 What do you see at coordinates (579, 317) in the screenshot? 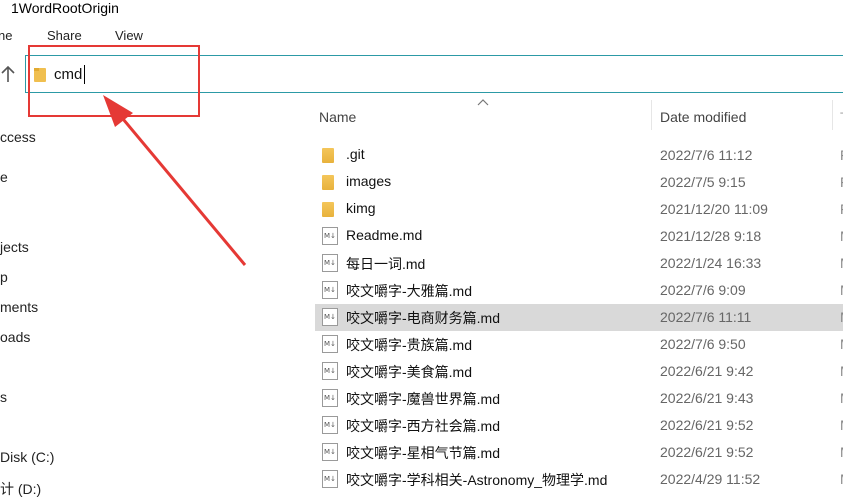
I see `file-row-selected: M↓ 咬文嚼字-电商财务篇.md 2022/7/6 11:11 M` at bounding box center [579, 317].